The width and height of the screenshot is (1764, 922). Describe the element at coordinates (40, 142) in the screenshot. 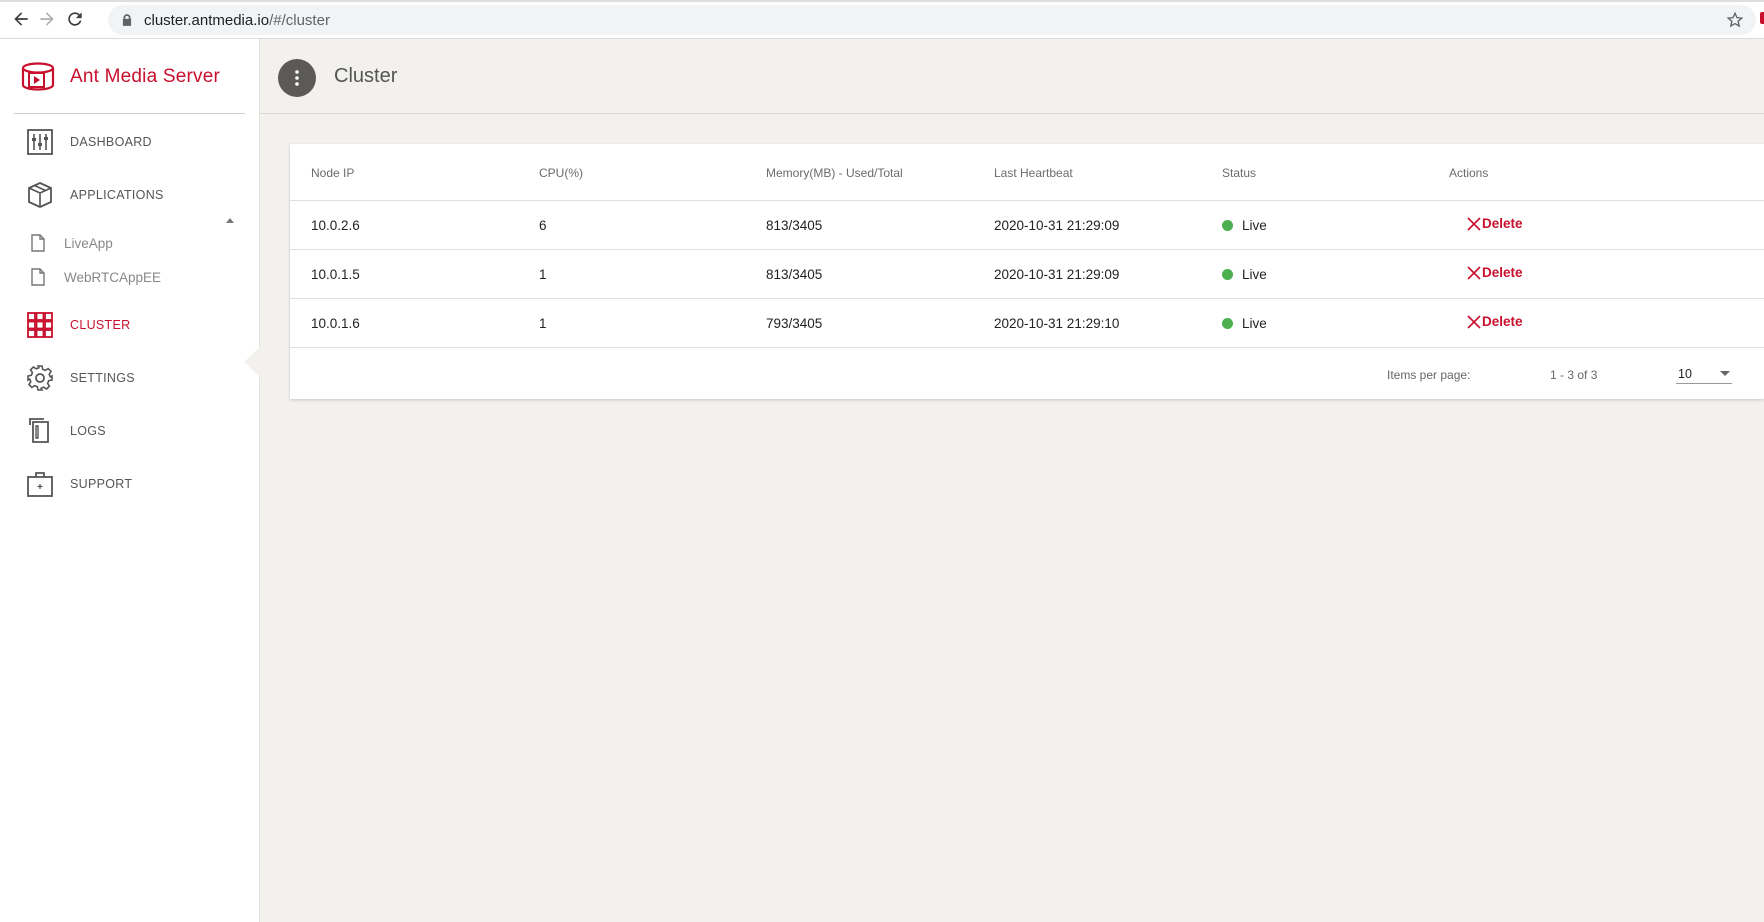

I see `sliders-icon` at that location.